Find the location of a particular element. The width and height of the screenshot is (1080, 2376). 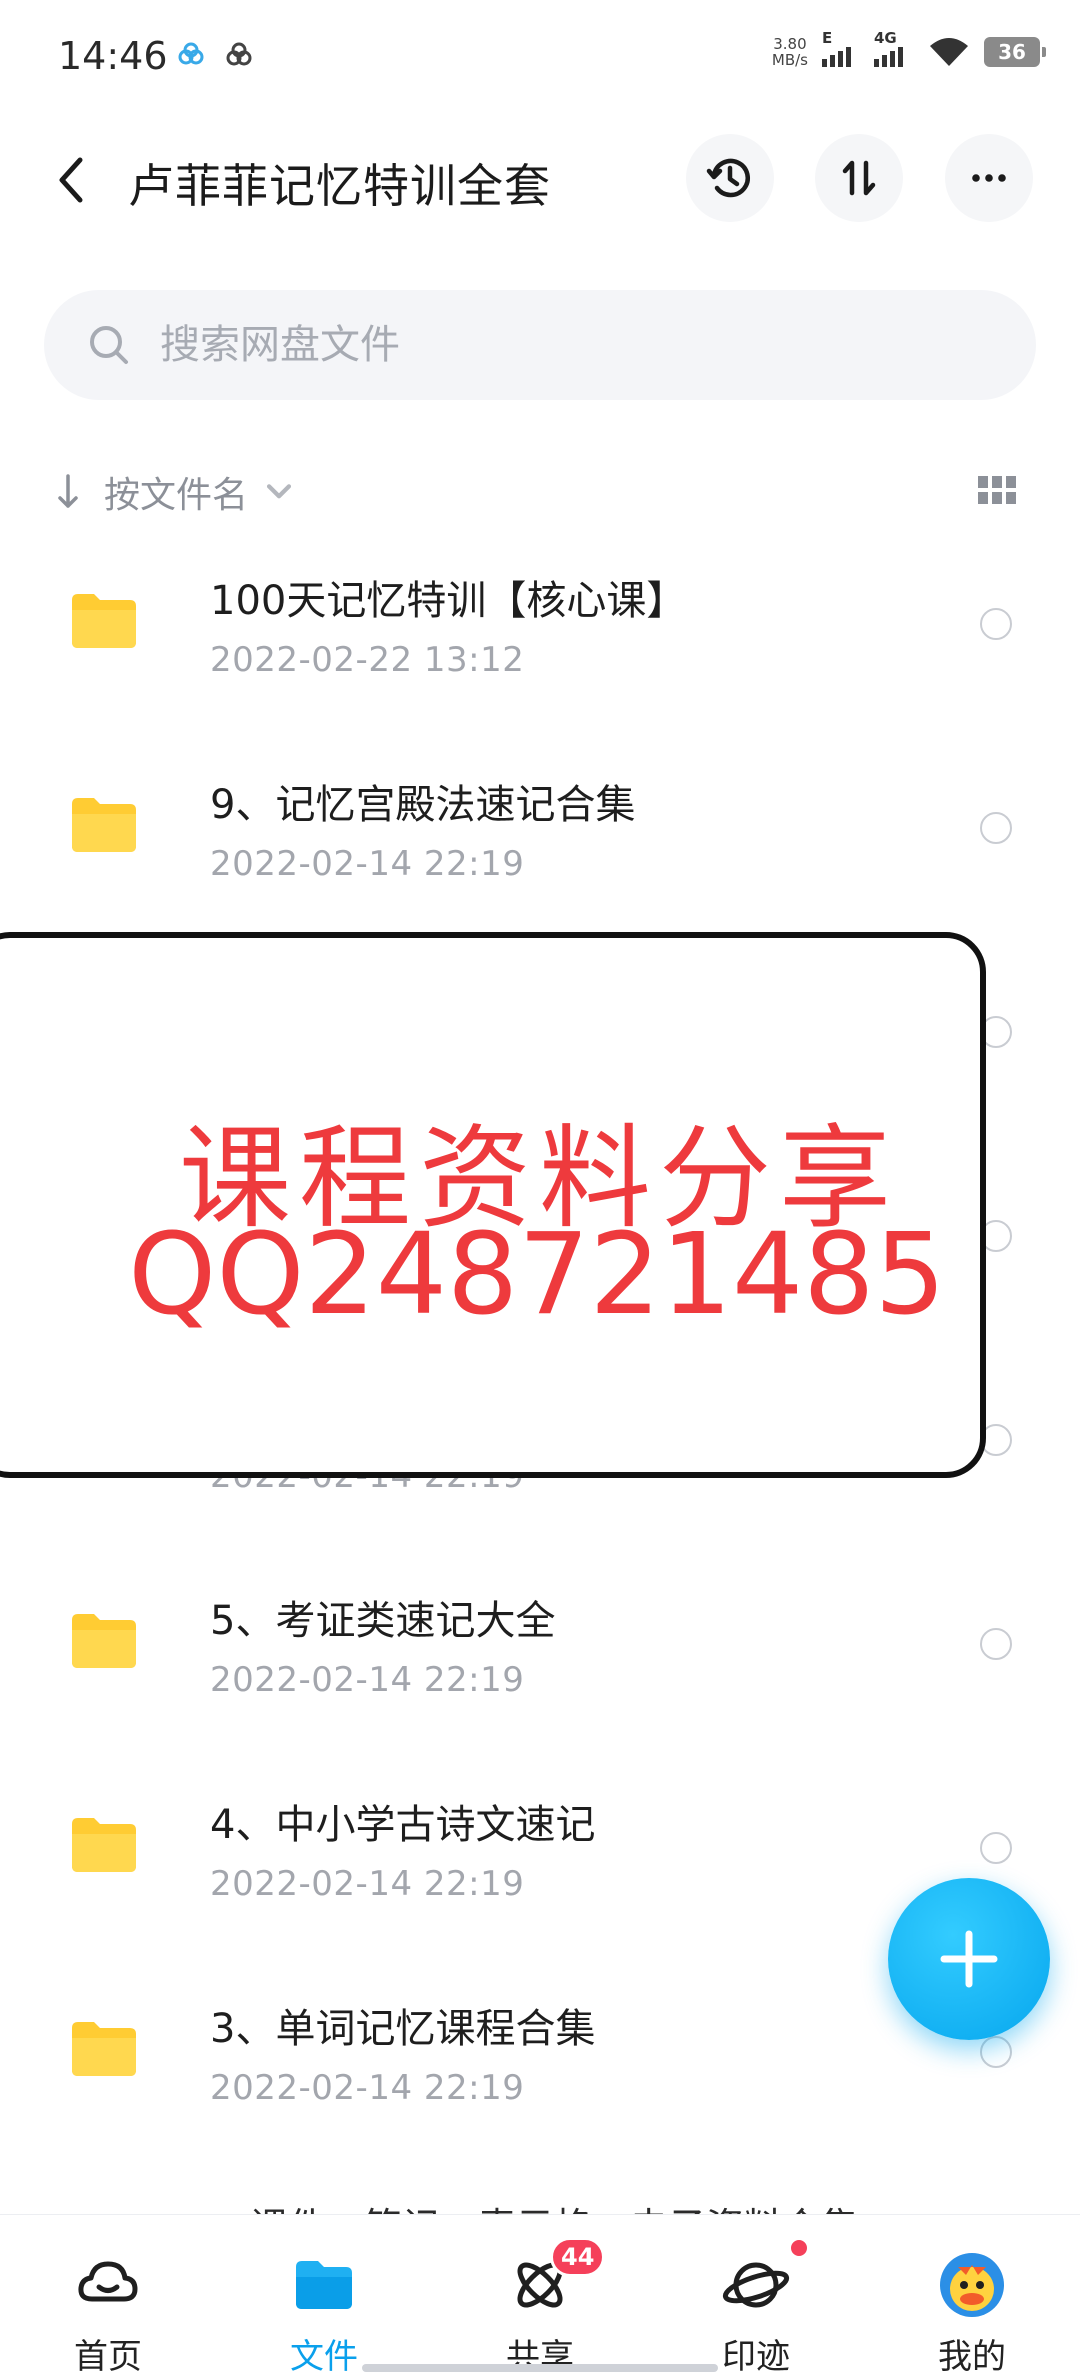

sort-by-name-button: 按文件名 is located at coordinates (176, 492).